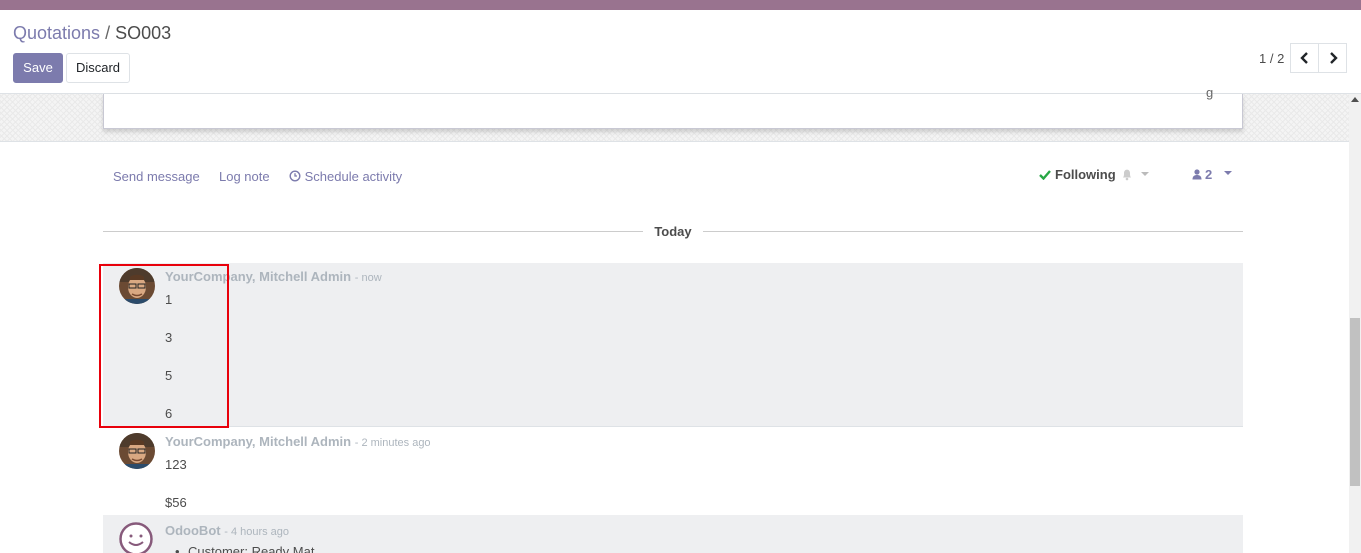 This screenshot has width=1361, height=553. I want to click on following-button: Following, so click(1077, 174).